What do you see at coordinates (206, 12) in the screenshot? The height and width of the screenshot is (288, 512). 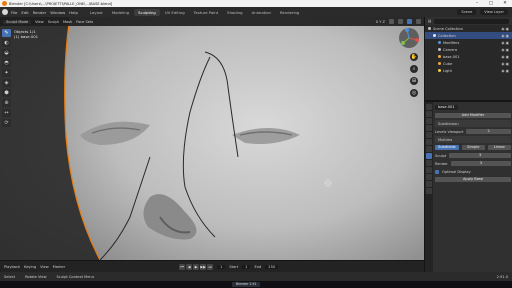 I see `tab-texture-paint: Texture Paint` at bounding box center [206, 12].